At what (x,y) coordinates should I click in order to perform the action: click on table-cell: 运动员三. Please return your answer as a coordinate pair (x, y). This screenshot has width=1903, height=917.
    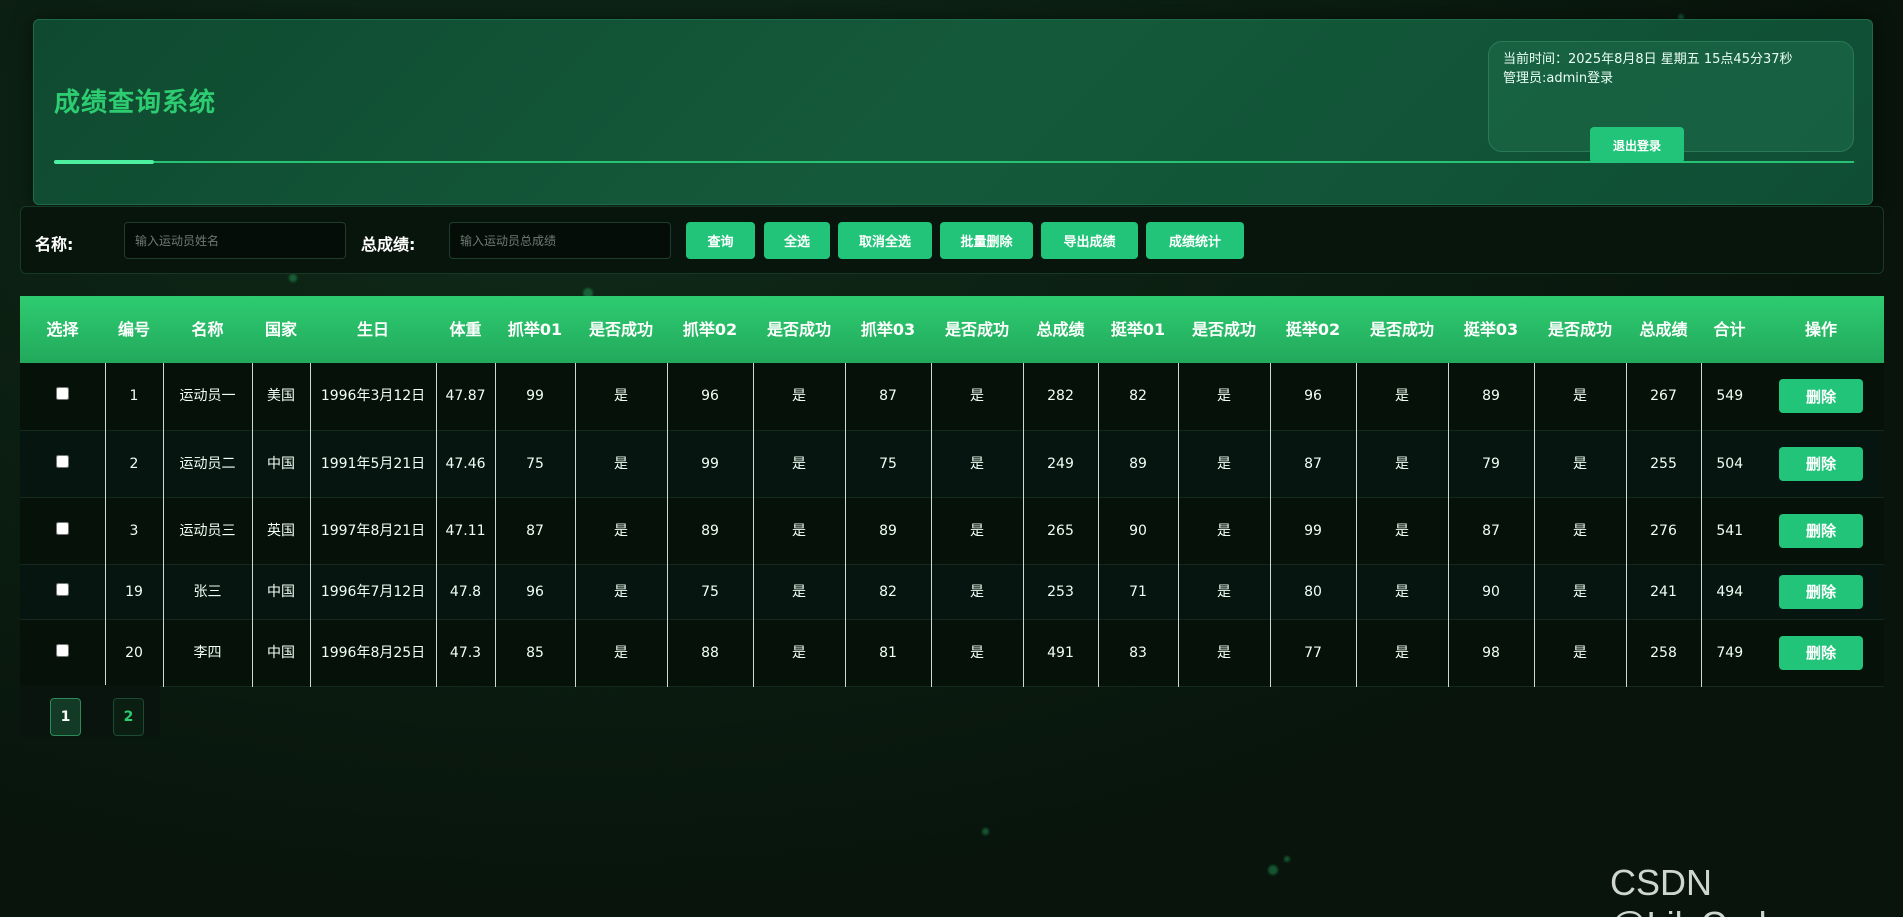
    Looking at the image, I should click on (207, 530).